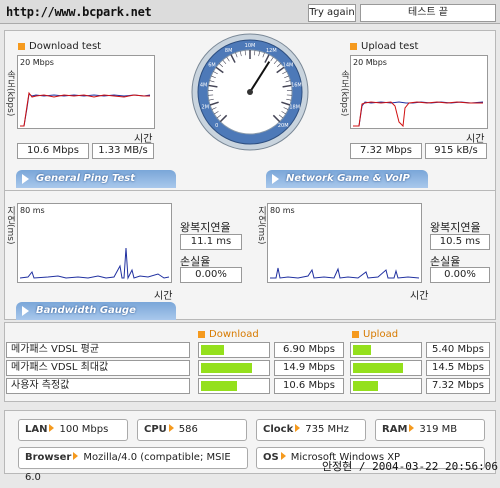 The width and height of the screenshot is (500, 488). I want to click on upload-trace, so click(419, 92).